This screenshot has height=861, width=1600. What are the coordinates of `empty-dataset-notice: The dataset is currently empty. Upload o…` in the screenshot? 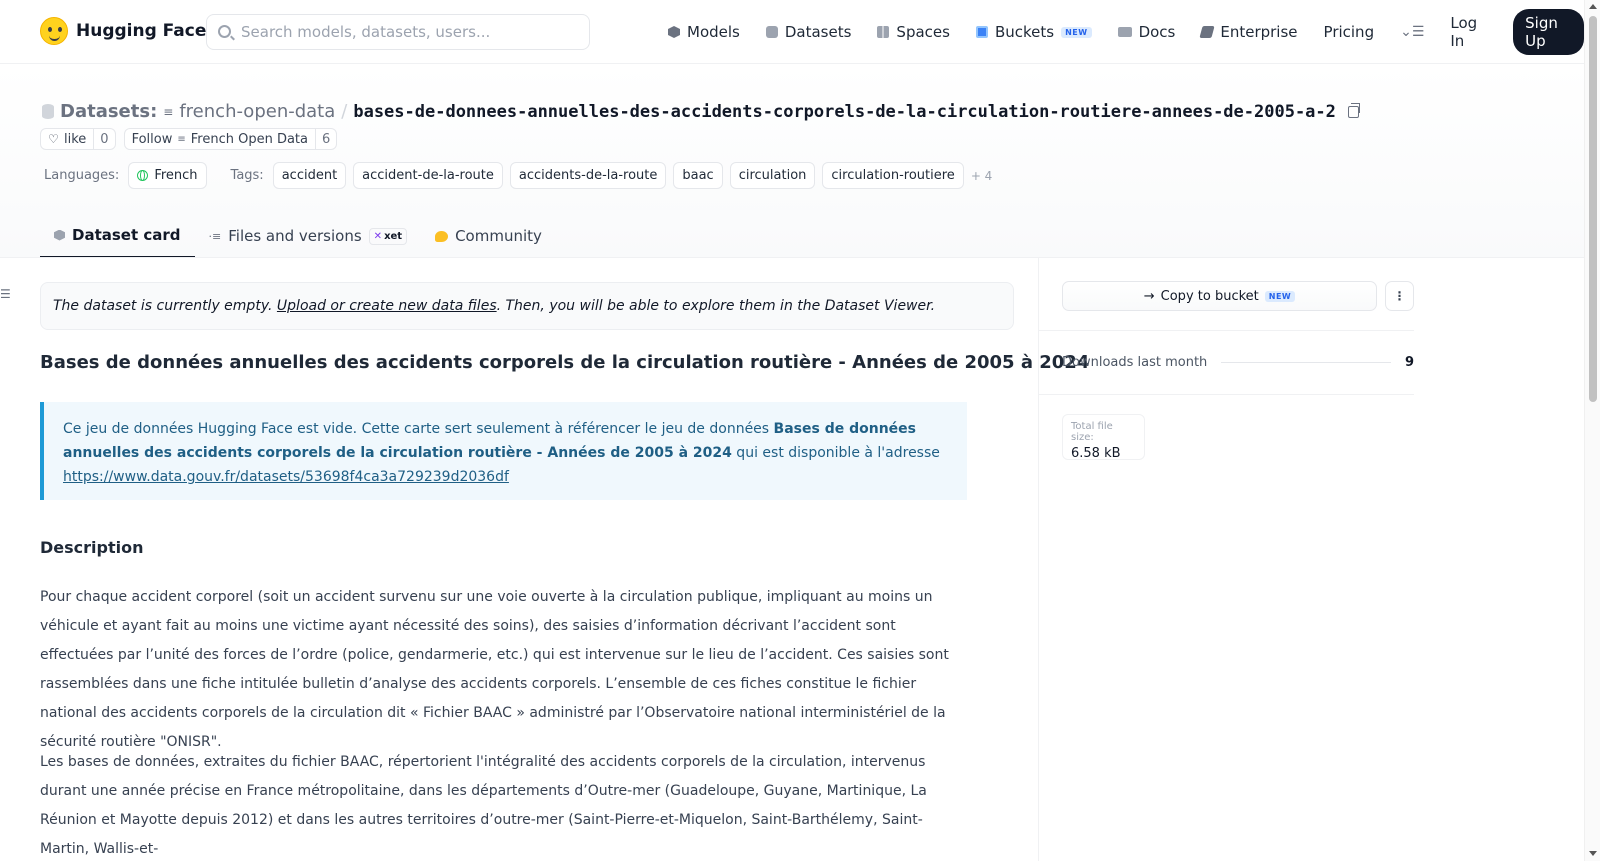 It's located at (527, 306).